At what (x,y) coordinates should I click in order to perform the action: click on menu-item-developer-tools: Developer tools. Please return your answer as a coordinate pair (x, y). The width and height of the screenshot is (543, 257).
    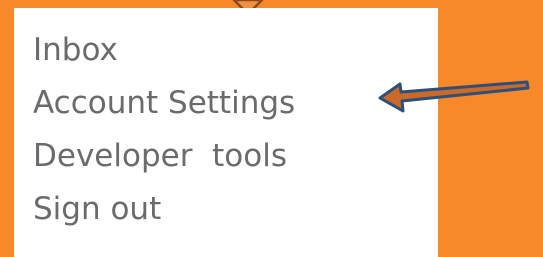
    Looking at the image, I should click on (160, 156).